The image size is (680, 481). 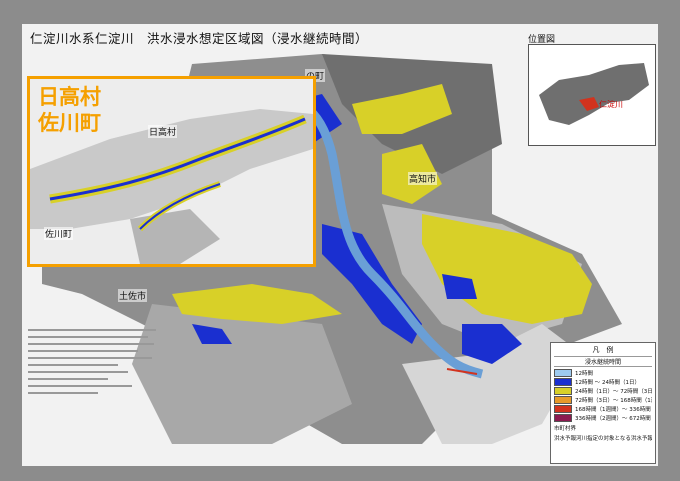 I want to click on zoom-place-sakawa: 佐川町, so click(x=59, y=233).